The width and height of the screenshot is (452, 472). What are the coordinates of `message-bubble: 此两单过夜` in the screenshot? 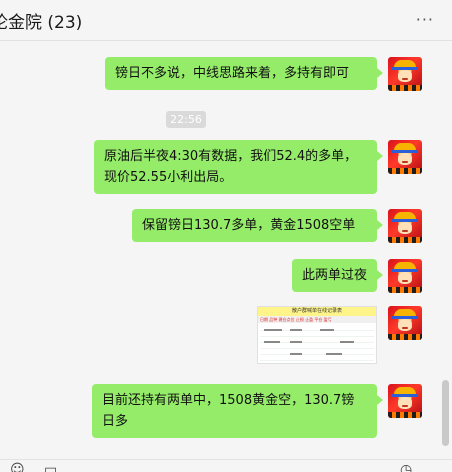 It's located at (337, 275).